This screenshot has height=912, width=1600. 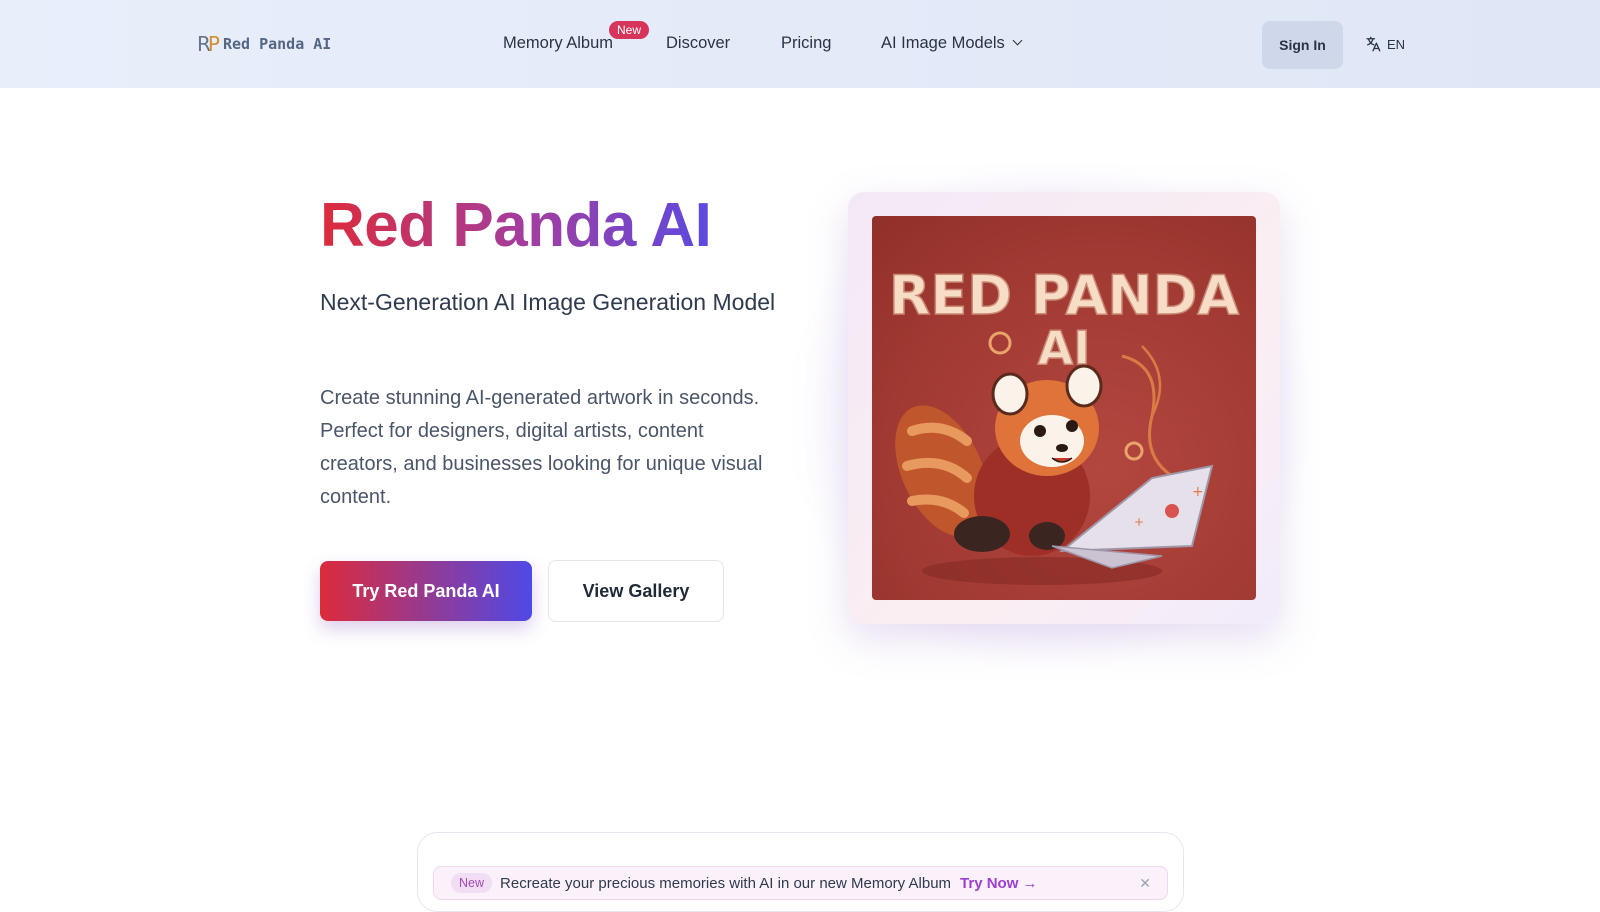 I want to click on image-title-line1: RED PANDA, so click(x=1064, y=295).